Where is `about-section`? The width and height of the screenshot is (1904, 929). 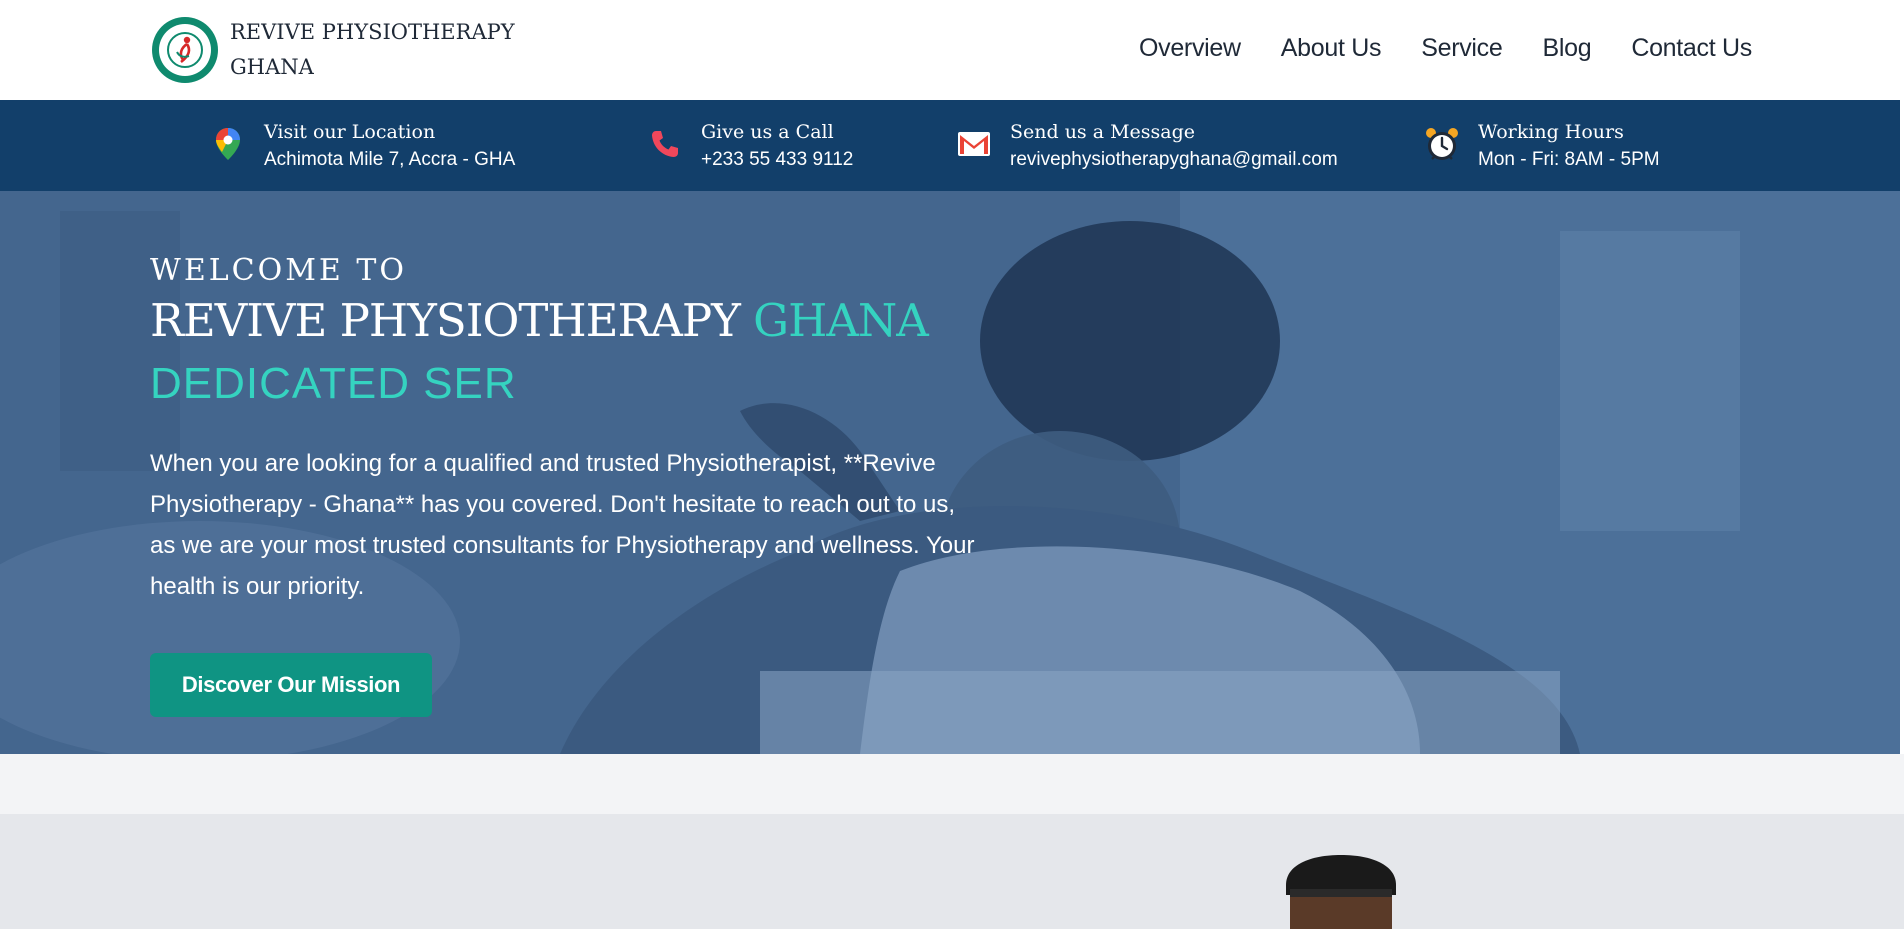
about-section is located at coordinates (952, 871).